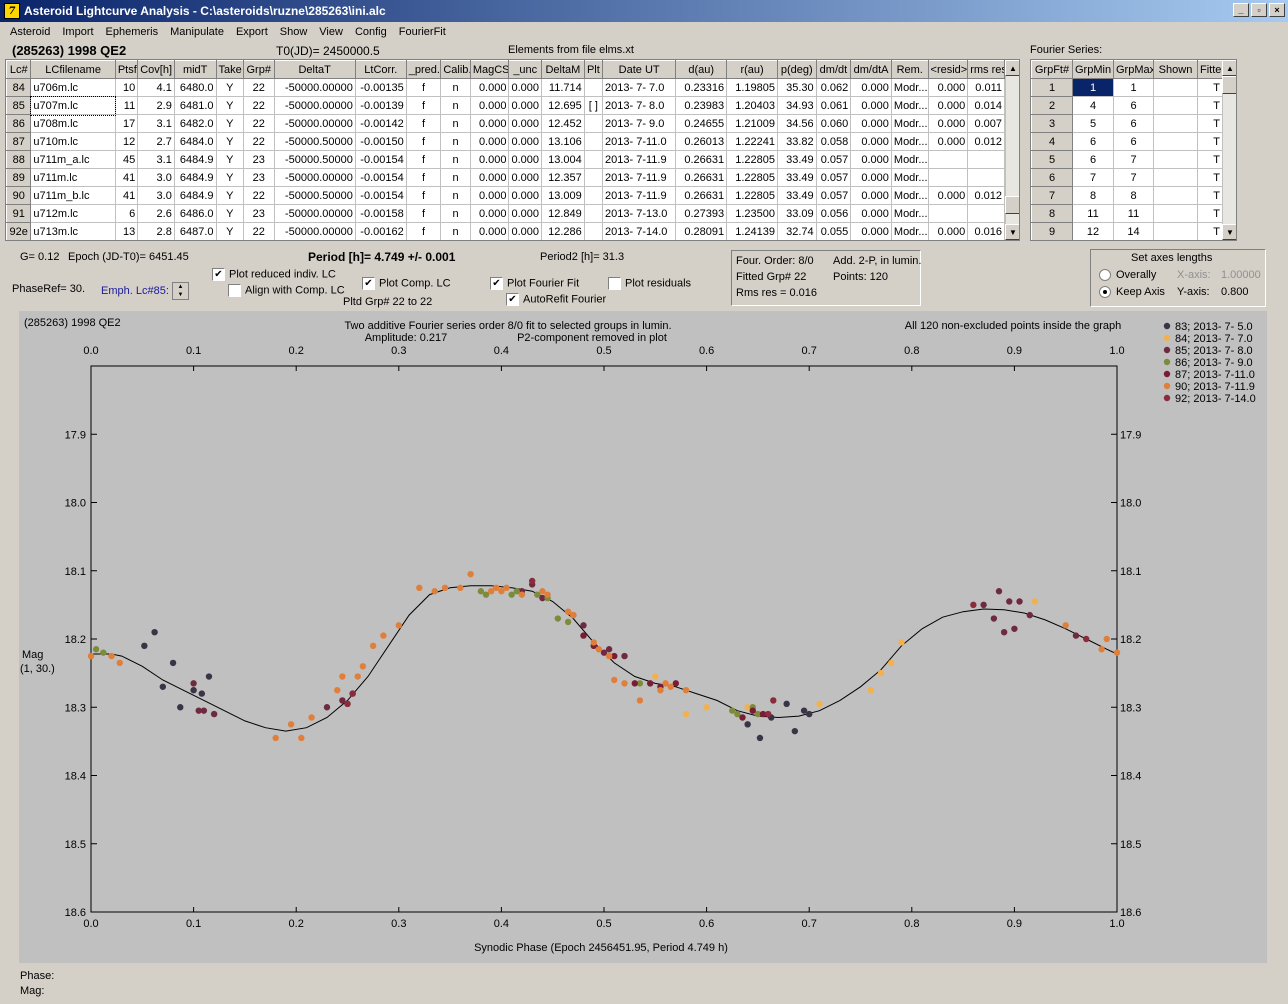  I want to click on y-tick-label-left: 18.0, so click(75, 504).